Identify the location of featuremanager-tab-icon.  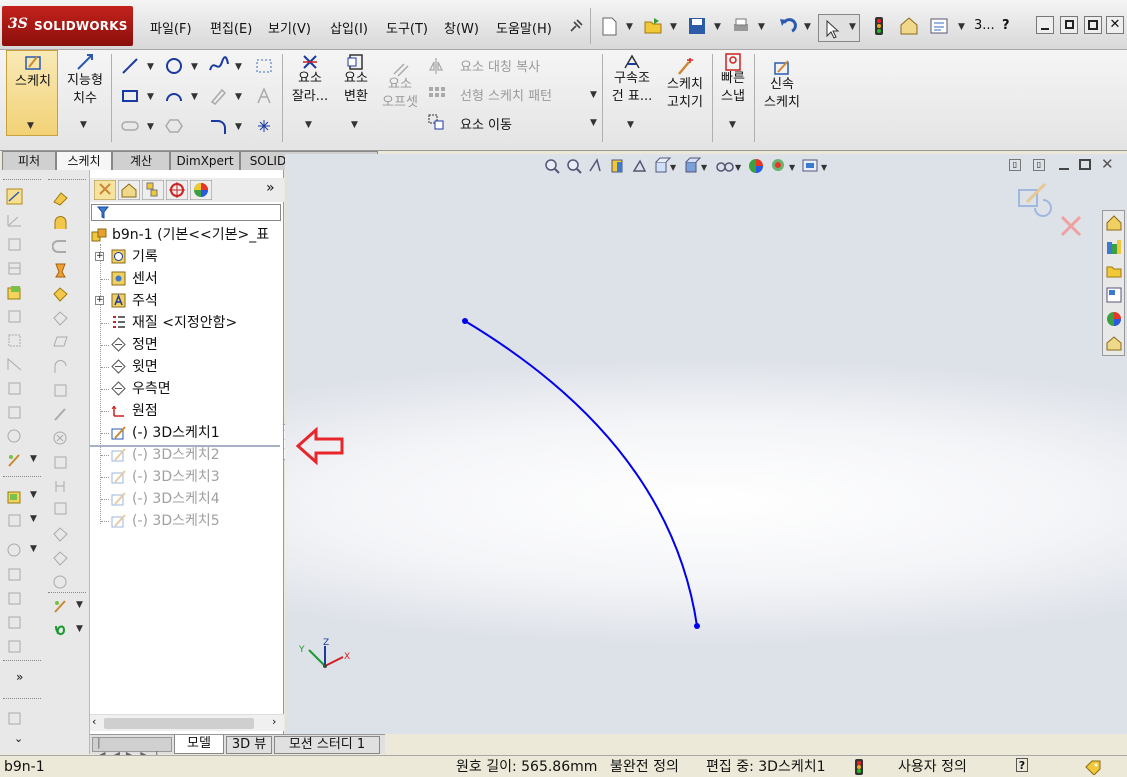
(105, 190).